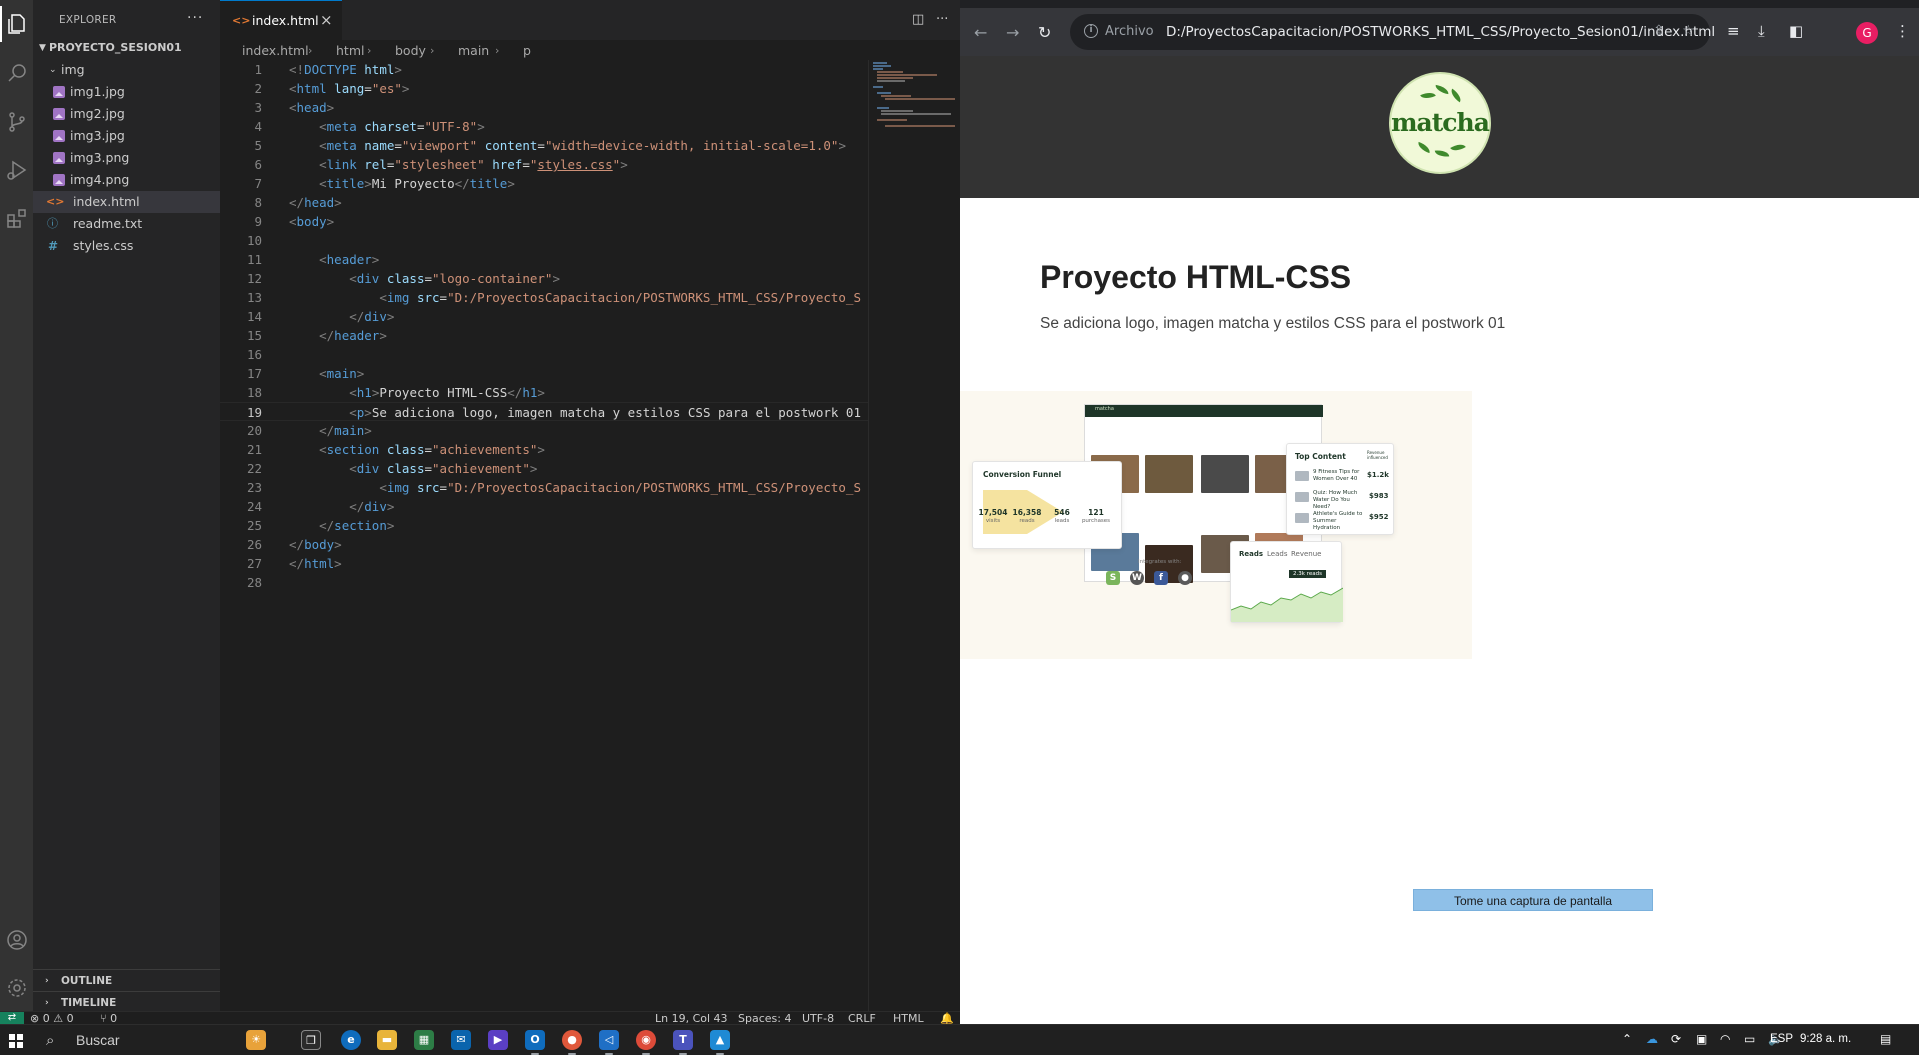 The image size is (1919, 1055). Describe the element at coordinates (1725, 1039) in the screenshot. I see `wifi-icon: ◠` at that location.